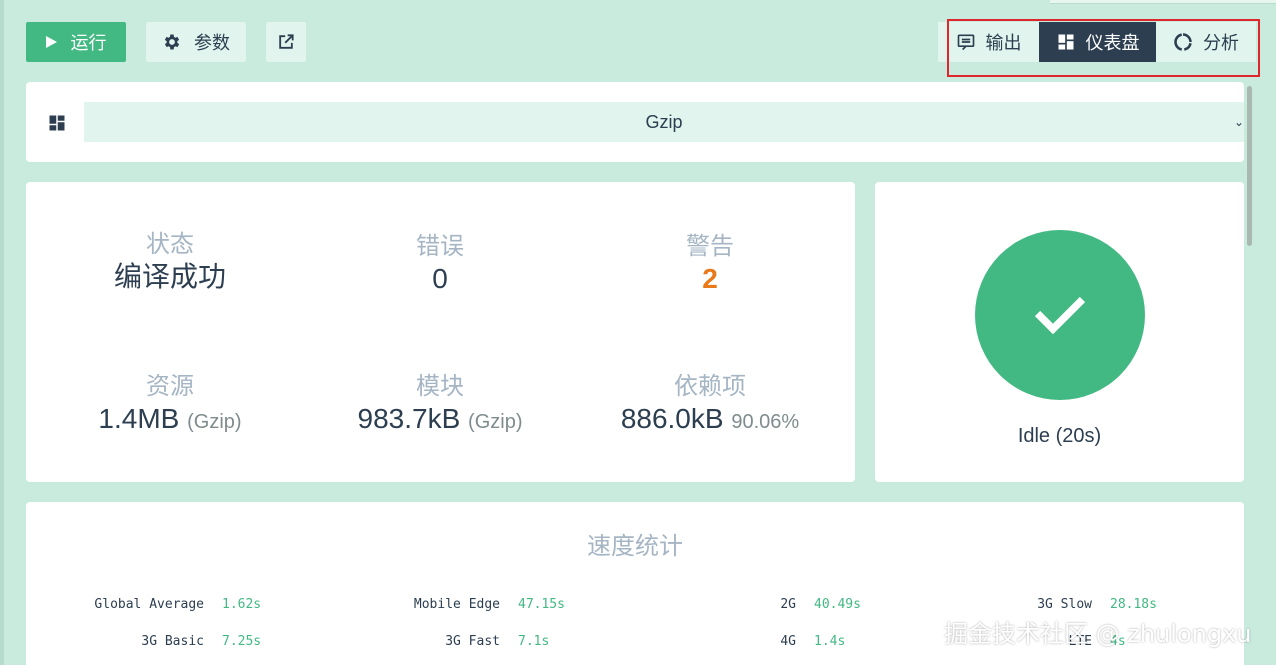 The width and height of the screenshot is (1276, 665). I want to click on compression-select-value: Gzip, so click(664, 121).